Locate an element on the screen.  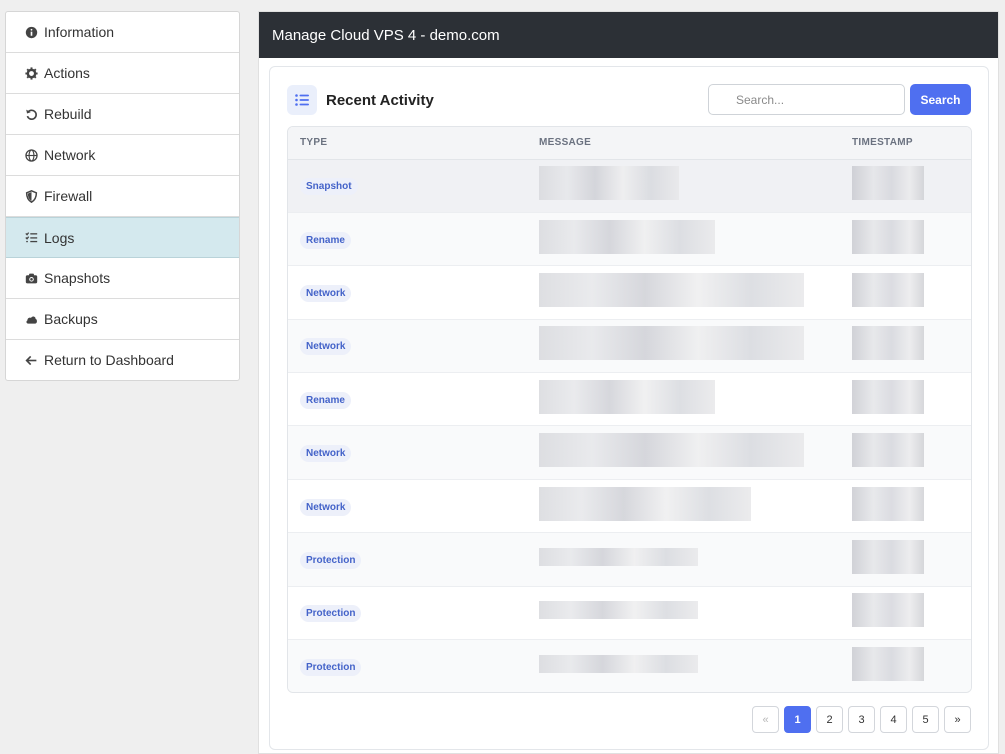
sidebar-item-return-dashboard: Return to Dashboard is located at coordinates (122, 360).